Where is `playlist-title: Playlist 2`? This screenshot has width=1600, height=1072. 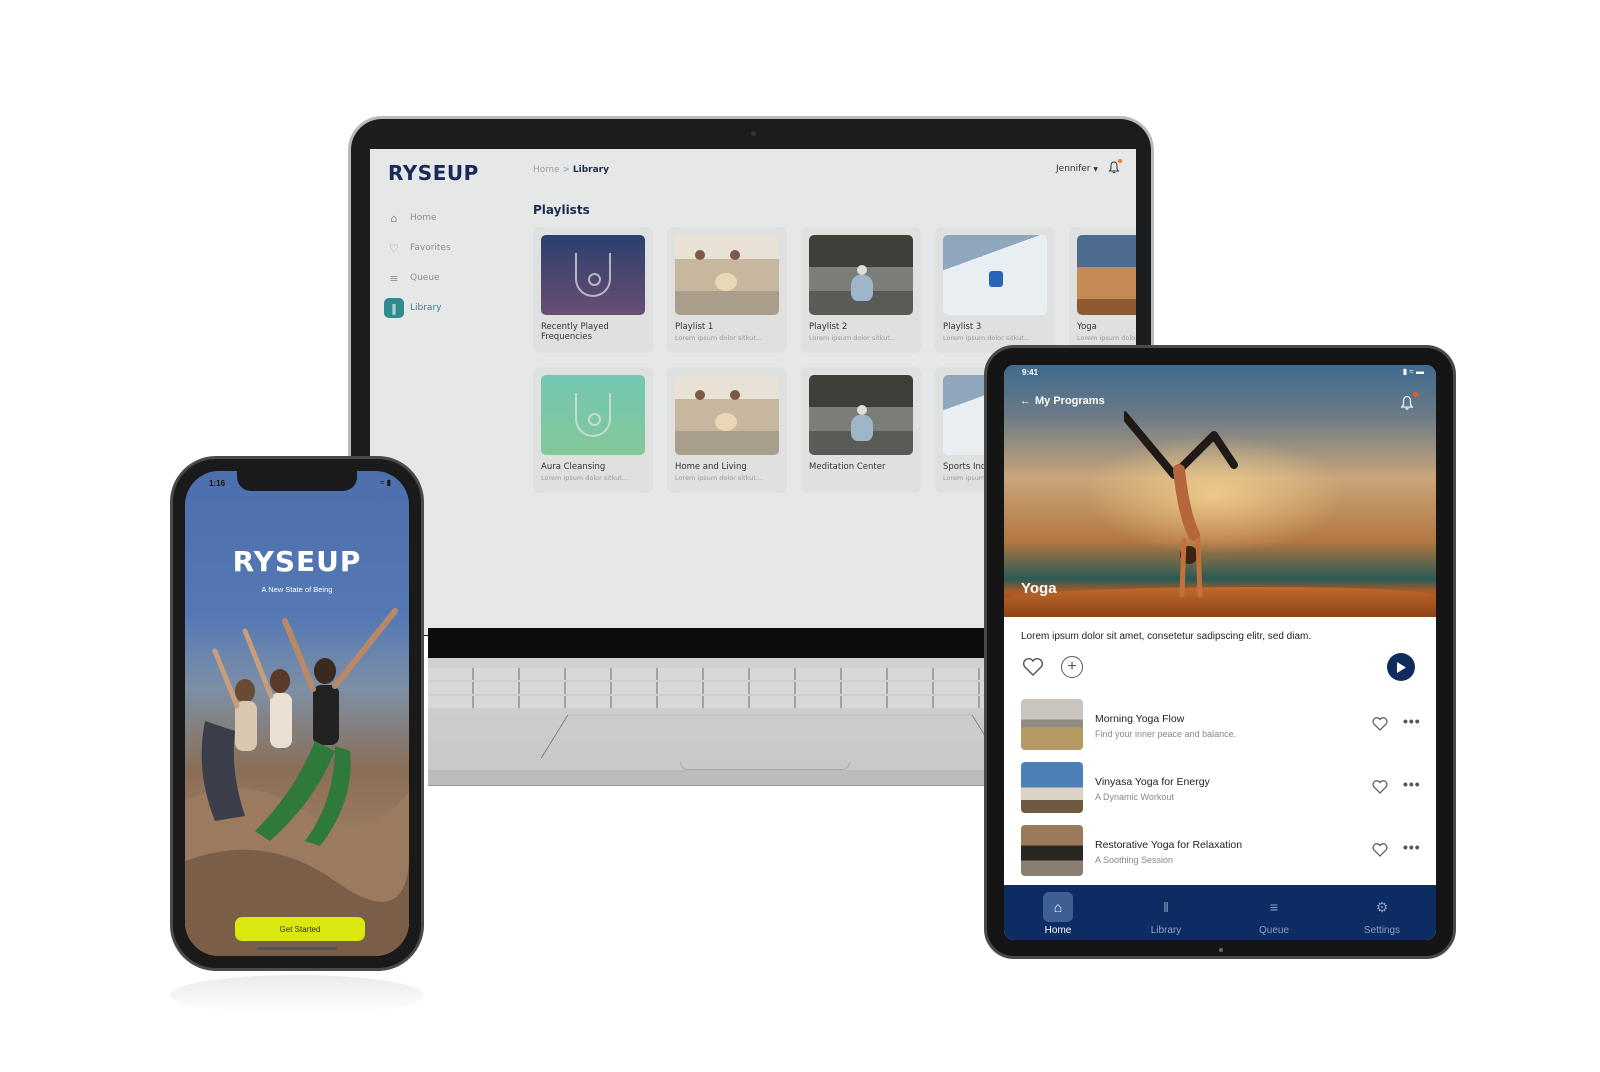 playlist-title: Playlist 2 is located at coordinates (828, 327).